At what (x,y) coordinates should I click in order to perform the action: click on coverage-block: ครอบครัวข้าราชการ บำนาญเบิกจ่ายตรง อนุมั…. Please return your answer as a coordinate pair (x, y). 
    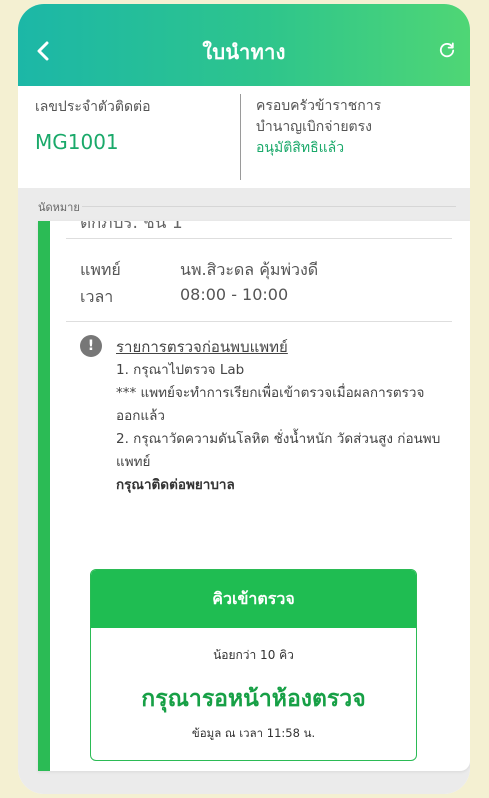
    Looking at the image, I should click on (361, 127).